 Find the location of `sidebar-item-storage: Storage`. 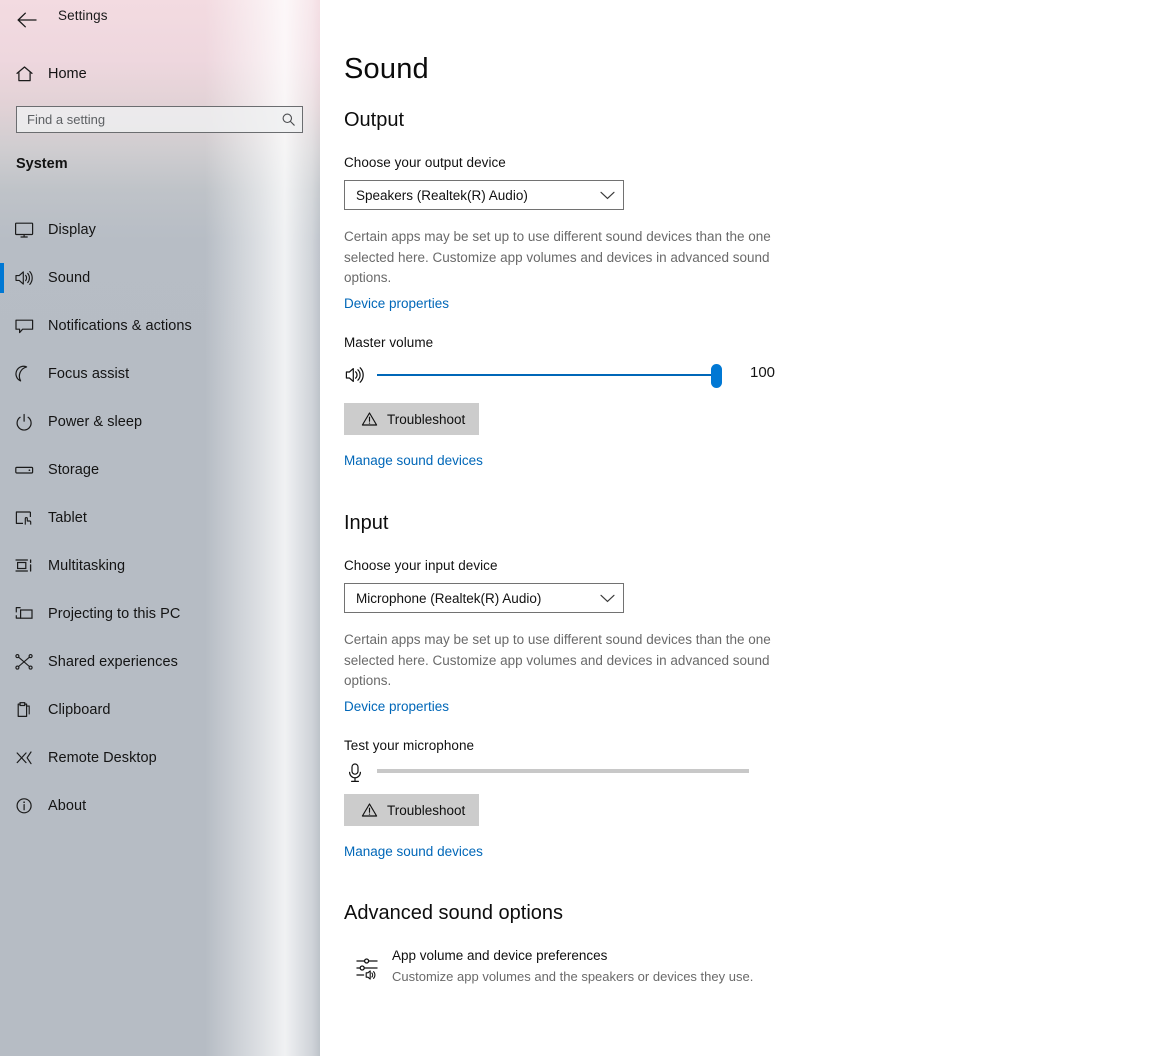

sidebar-item-storage: Storage is located at coordinates (160, 470).